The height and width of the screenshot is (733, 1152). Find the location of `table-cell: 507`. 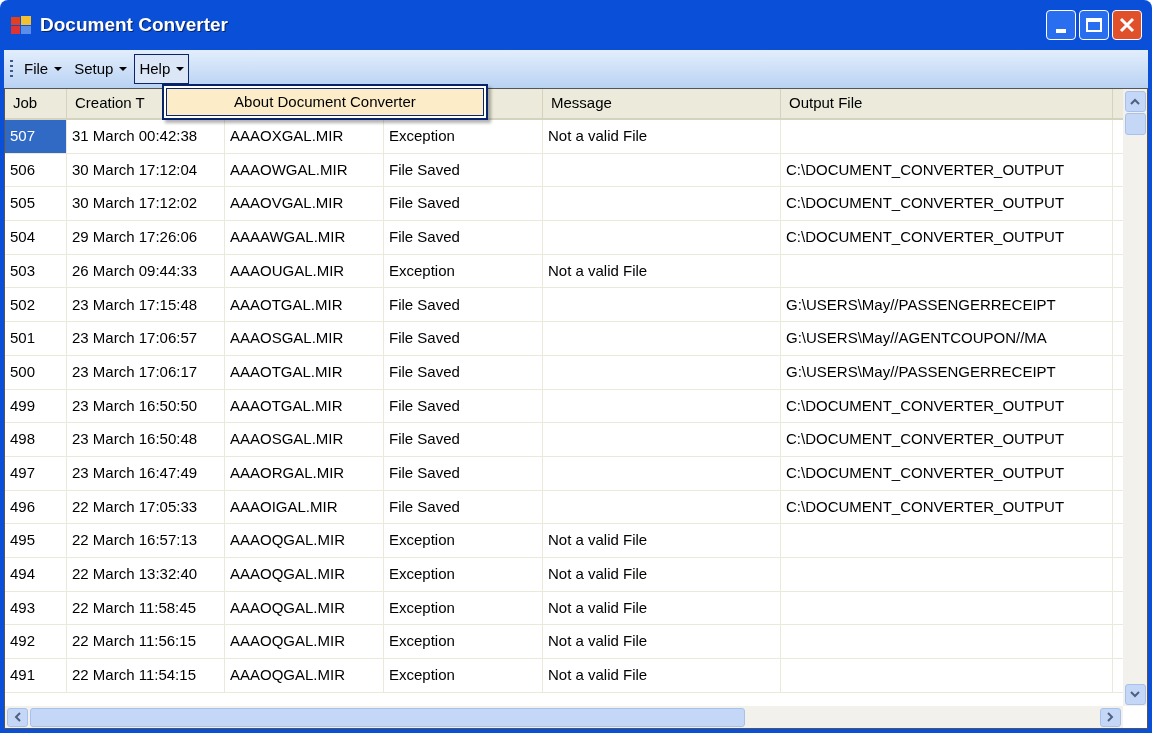

table-cell: 507 is located at coordinates (36, 136).